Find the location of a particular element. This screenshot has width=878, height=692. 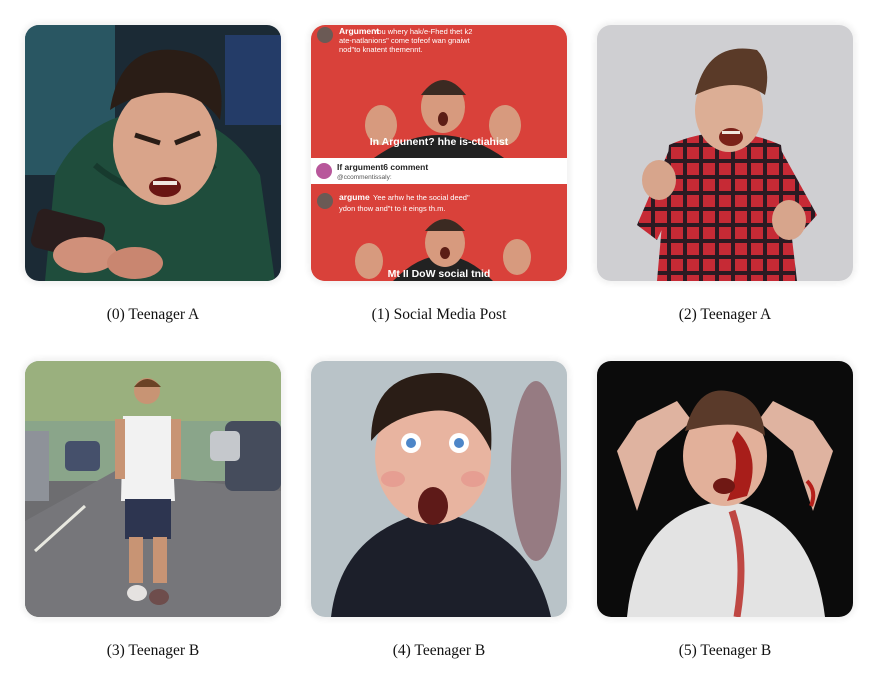

post-banner-1: In Argunent? hhe is-ctiahist is located at coordinates (439, 142).